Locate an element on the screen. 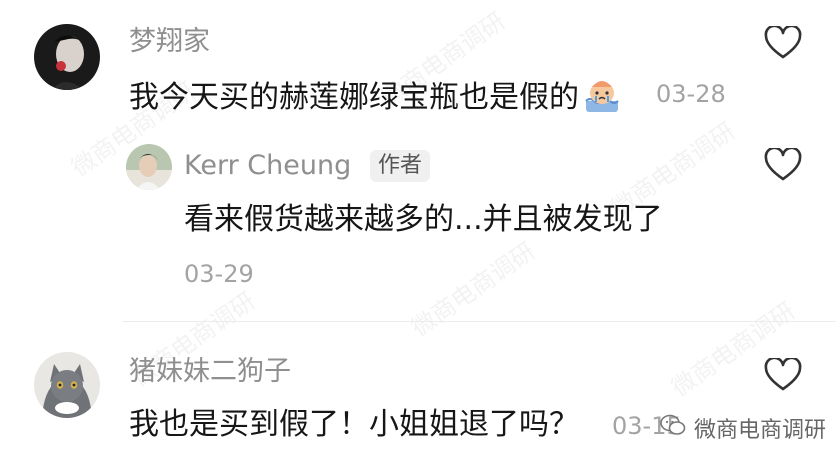  watermark: 微商电商调研 is located at coordinates (743, 428).